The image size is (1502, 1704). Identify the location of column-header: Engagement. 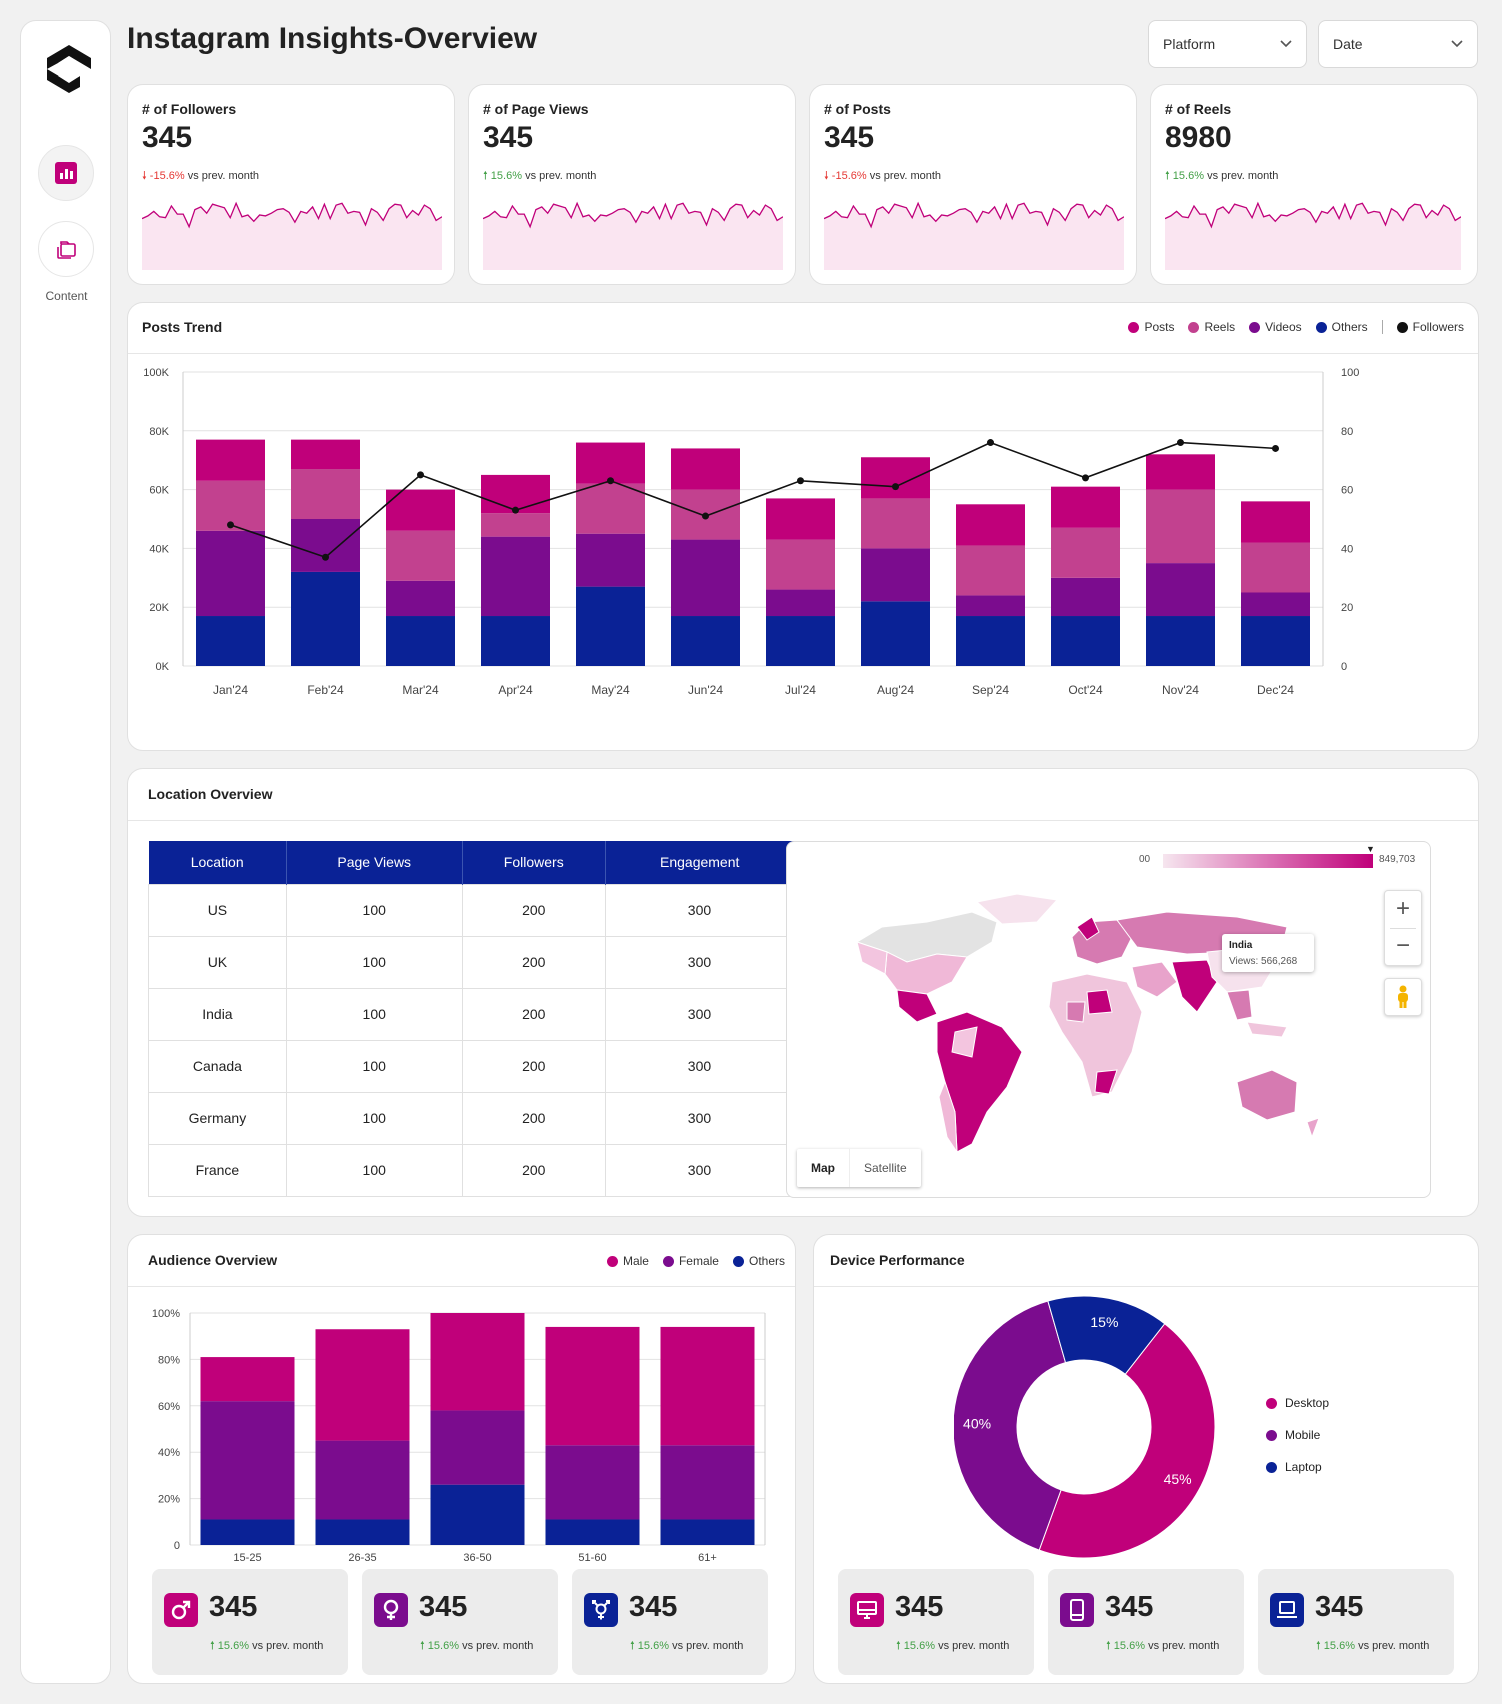
(699, 862).